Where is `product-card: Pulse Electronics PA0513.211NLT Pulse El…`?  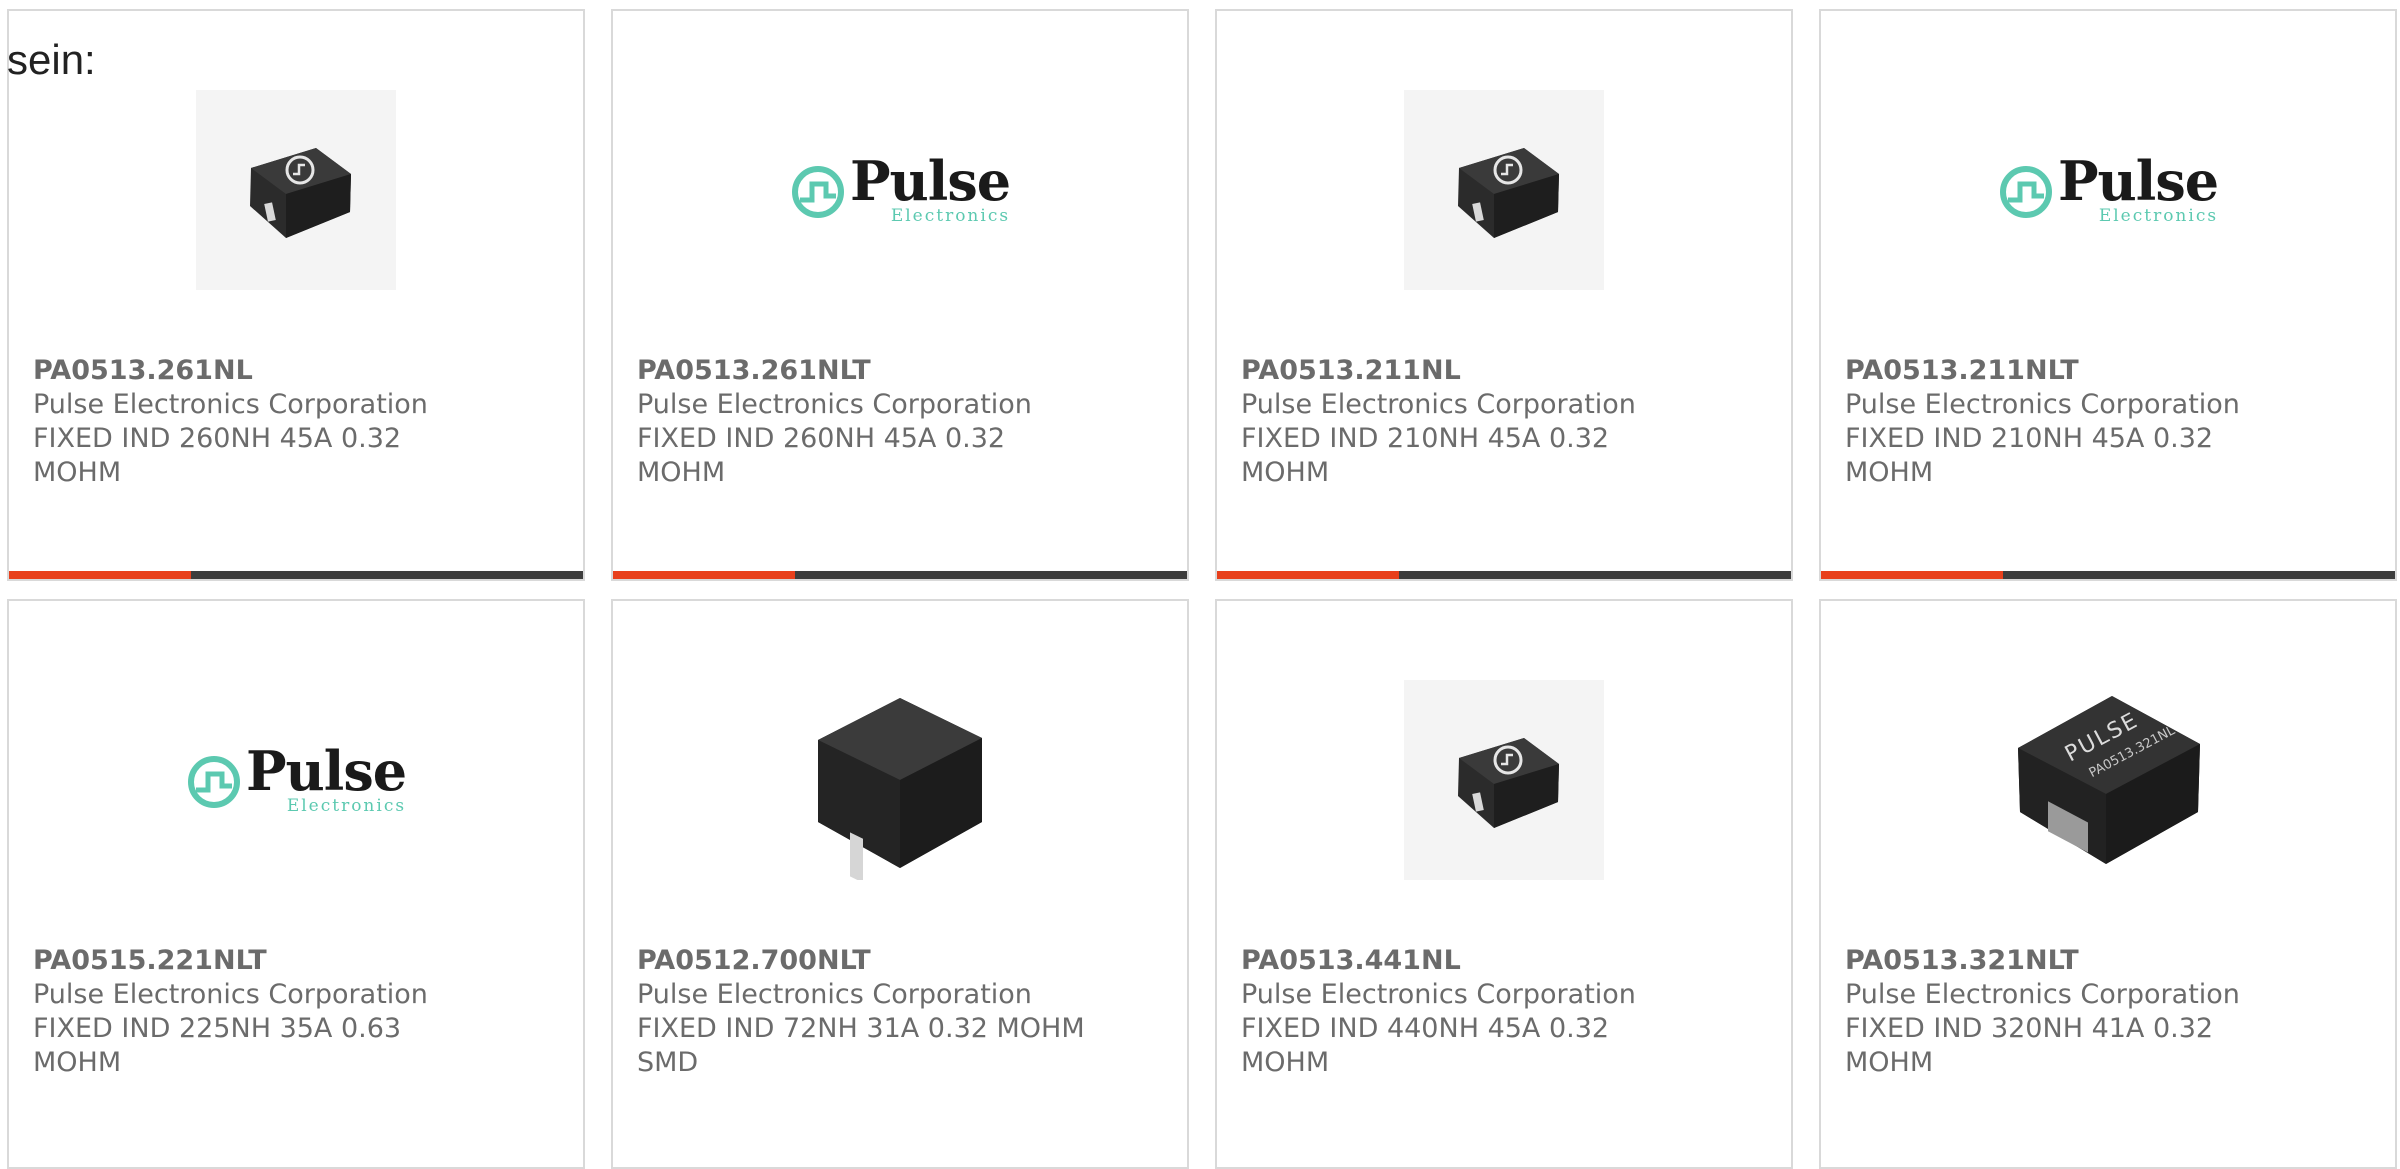 product-card: Pulse Electronics PA0513.211NLT Pulse El… is located at coordinates (2108, 295).